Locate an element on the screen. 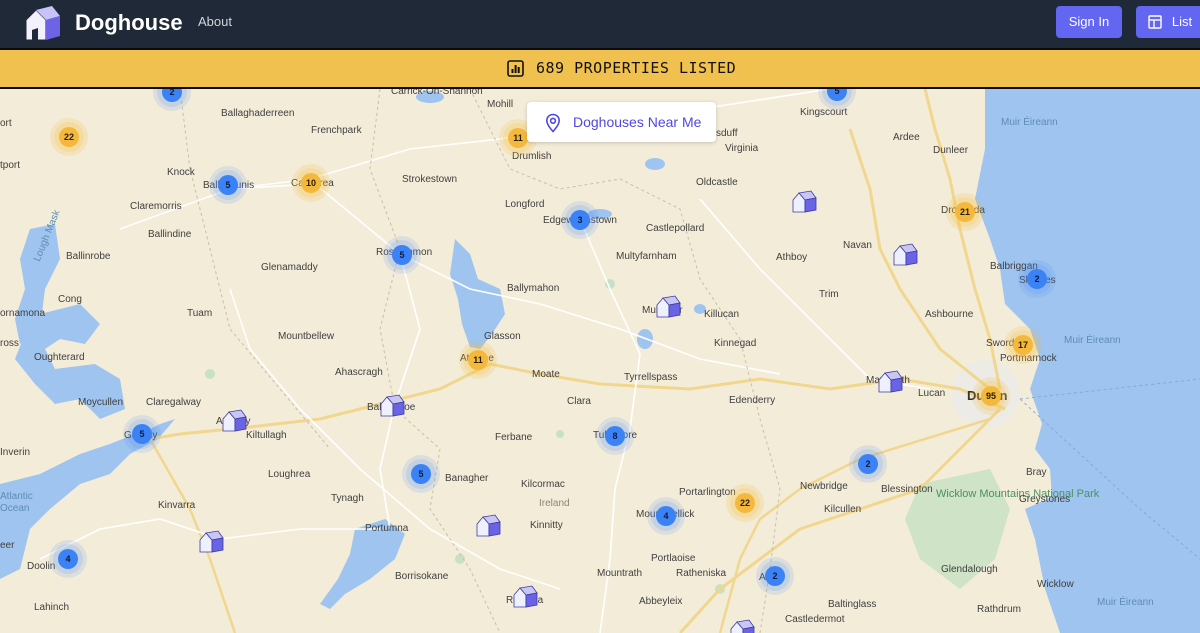 The width and height of the screenshot is (1200, 633). cluster-marker: 3 is located at coordinates (580, 220).